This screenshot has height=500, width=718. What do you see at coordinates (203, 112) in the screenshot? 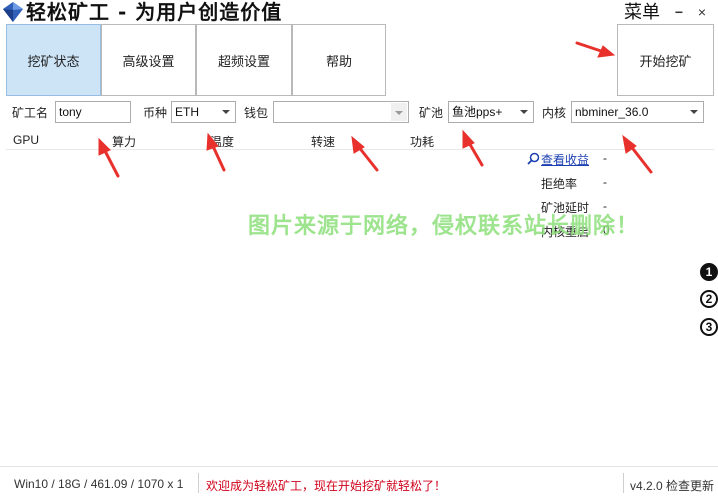
I see `coin-select: ETH` at bounding box center [203, 112].